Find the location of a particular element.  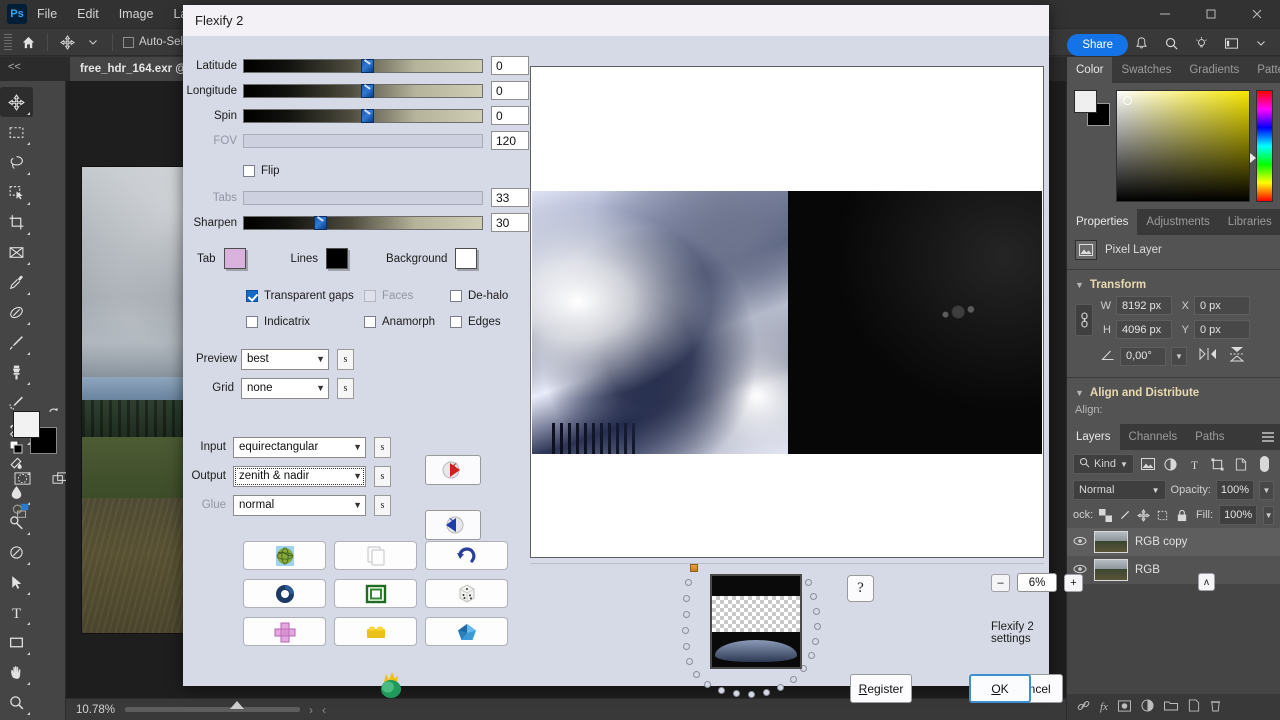

spin-input: 0 is located at coordinates (510, 115).